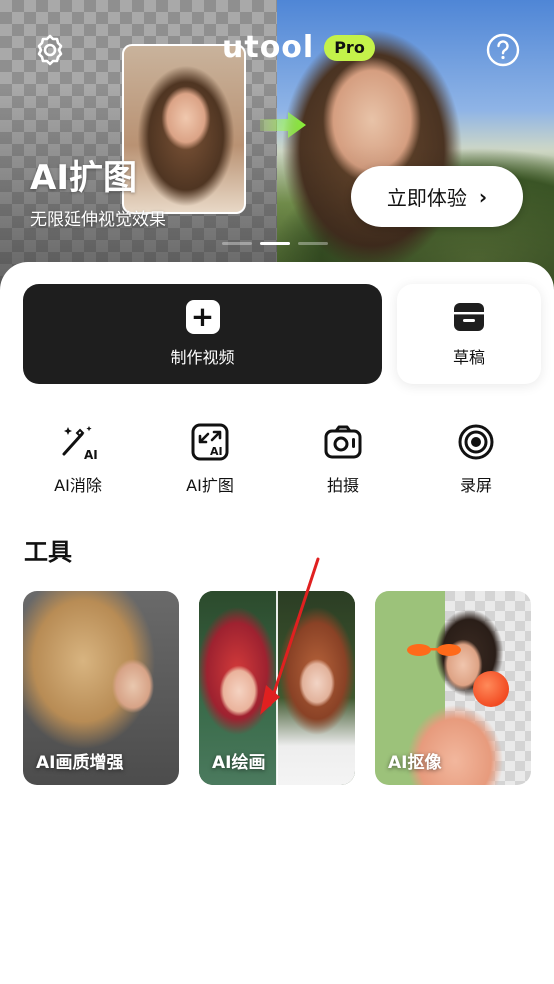  Describe the element at coordinates (469, 317) in the screenshot. I see `drafts-box-icon` at that location.